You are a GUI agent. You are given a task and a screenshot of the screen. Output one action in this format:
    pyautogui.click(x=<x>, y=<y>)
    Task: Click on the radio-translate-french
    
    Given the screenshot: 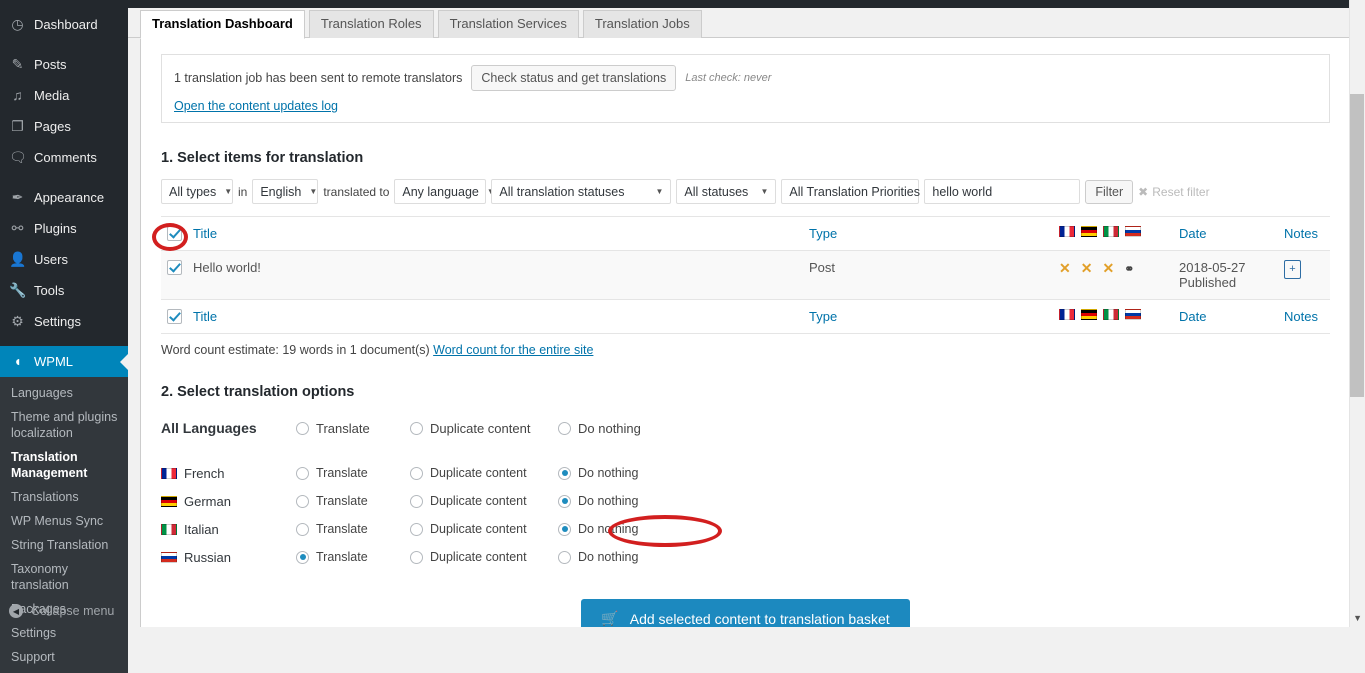 What is the action you would take?
    pyautogui.click(x=302, y=473)
    